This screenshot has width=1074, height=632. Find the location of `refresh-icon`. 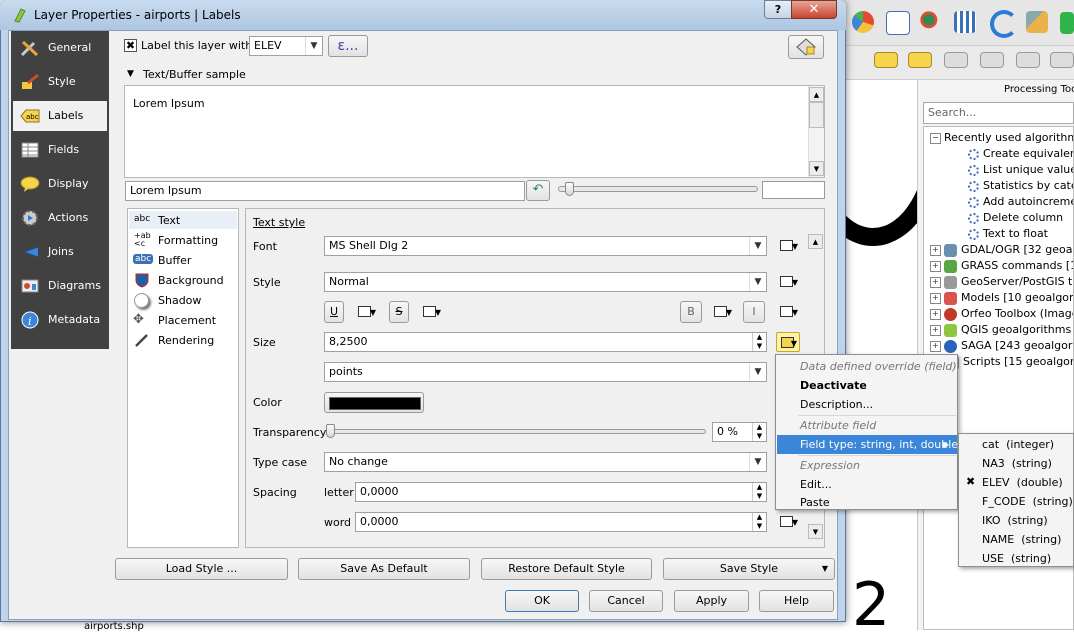

refresh-icon is located at coordinates (1004, 24).